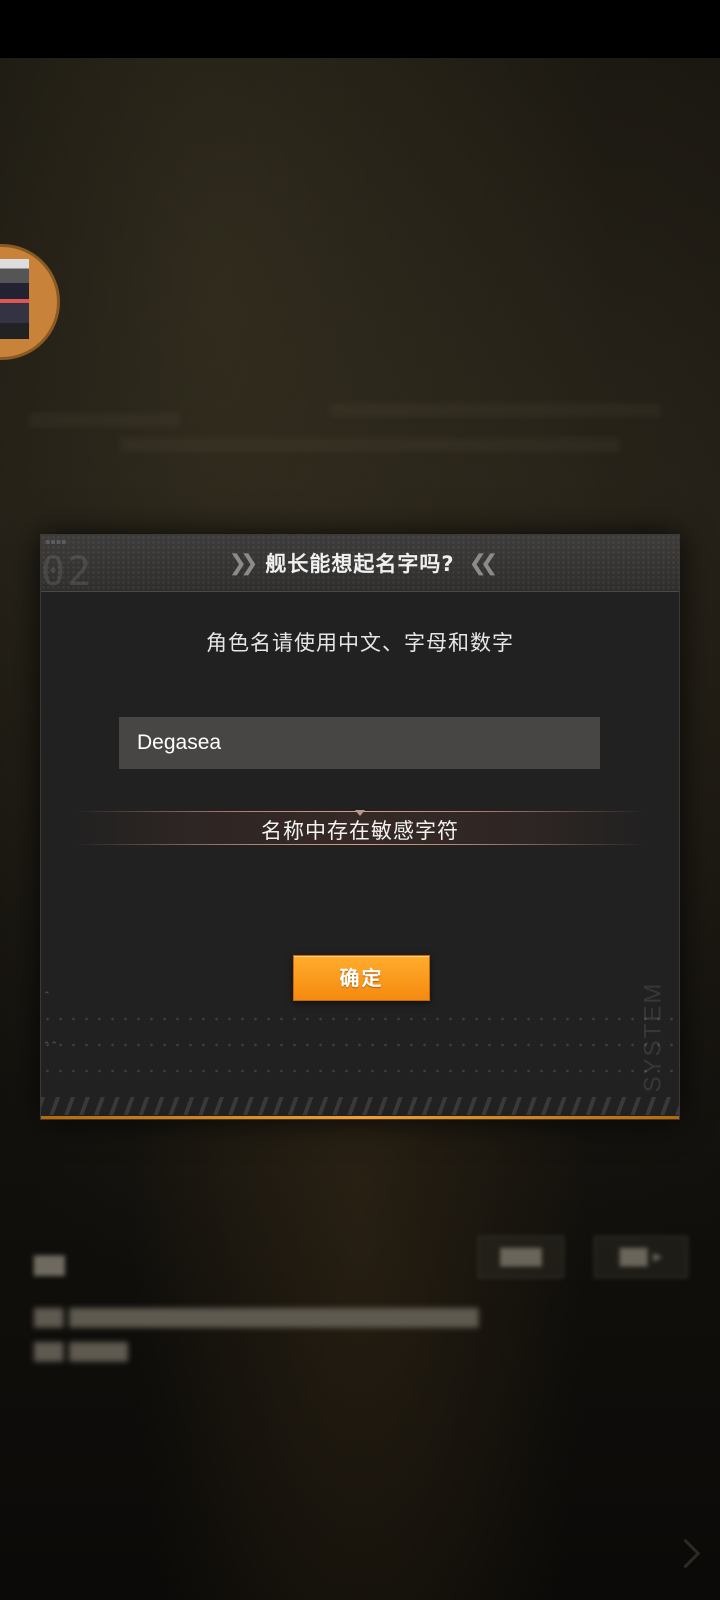 This screenshot has width=720, height=1600. Describe the element at coordinates (49, 1264) in the screenshot. I see `background-speaker-name: ▇▇` at that location.